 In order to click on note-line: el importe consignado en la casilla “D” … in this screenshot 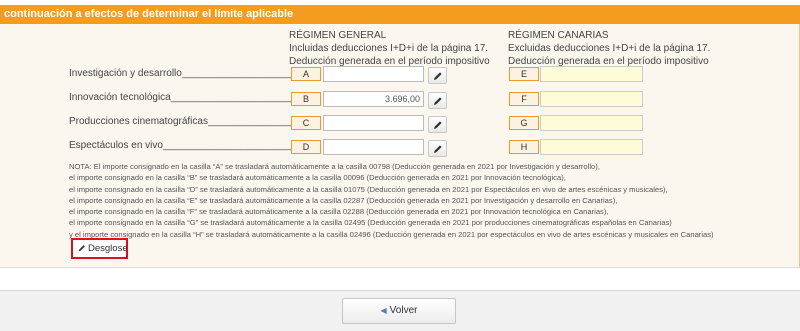, I will do `click(368, 189)`.